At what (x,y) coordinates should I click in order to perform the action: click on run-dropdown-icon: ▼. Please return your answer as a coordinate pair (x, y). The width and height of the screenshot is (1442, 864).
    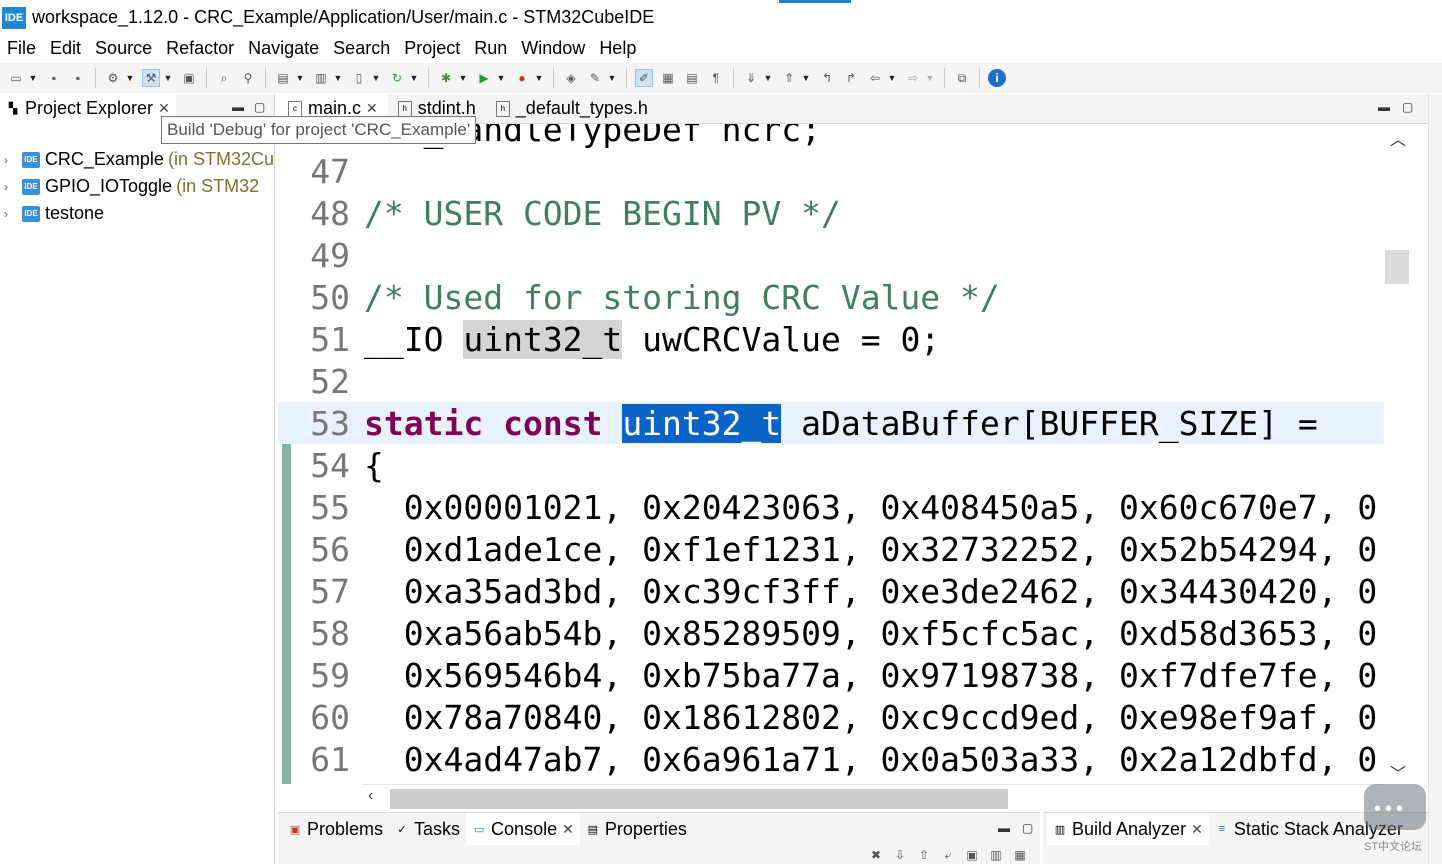
    Looking at the image, I should click on (501, 78).